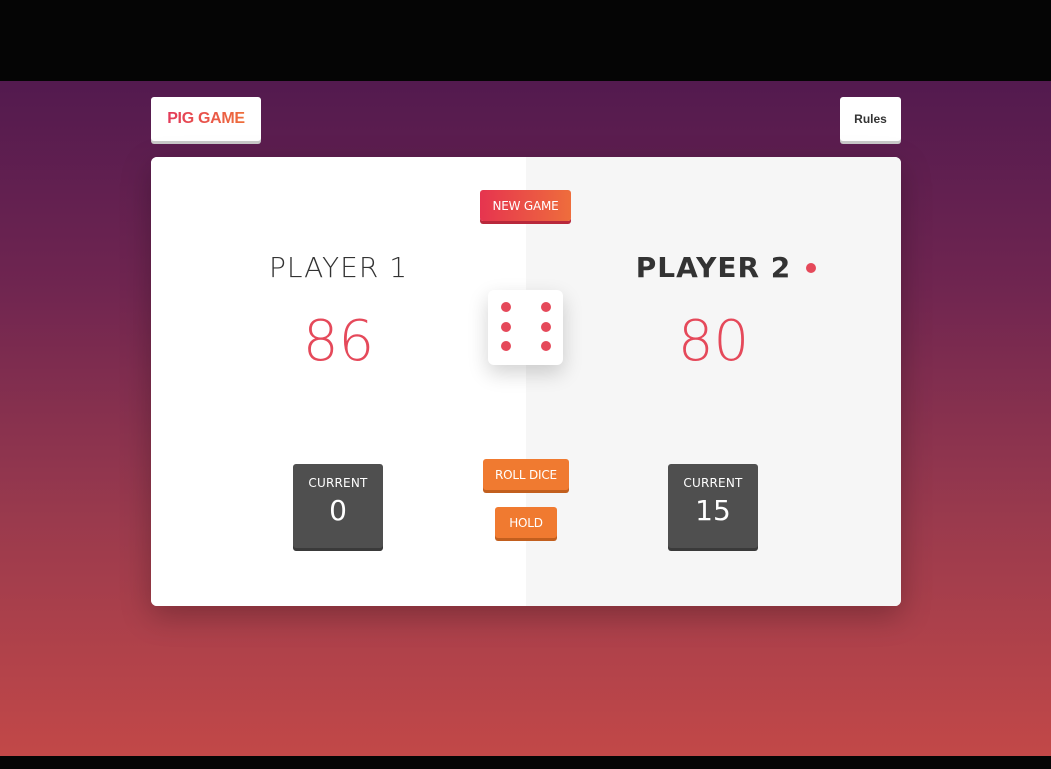 The width and height of the screenshot is (1051, 769). I want to click on player-2-name: PLAYER 2, so click(713, 267).